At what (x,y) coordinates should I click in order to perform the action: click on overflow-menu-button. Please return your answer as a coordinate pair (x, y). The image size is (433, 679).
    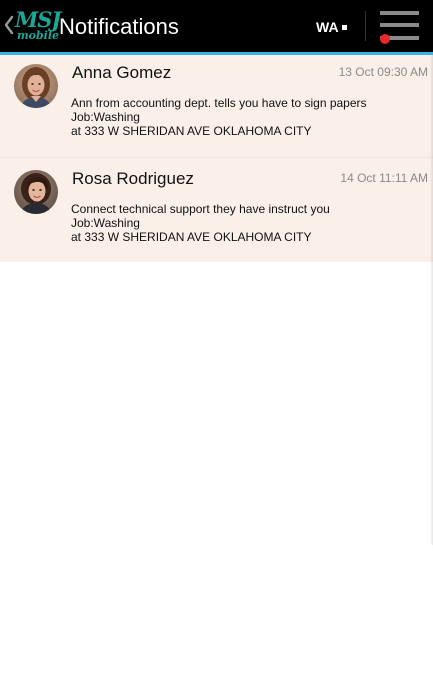
    Looking at the image, I should click on (400, 27).